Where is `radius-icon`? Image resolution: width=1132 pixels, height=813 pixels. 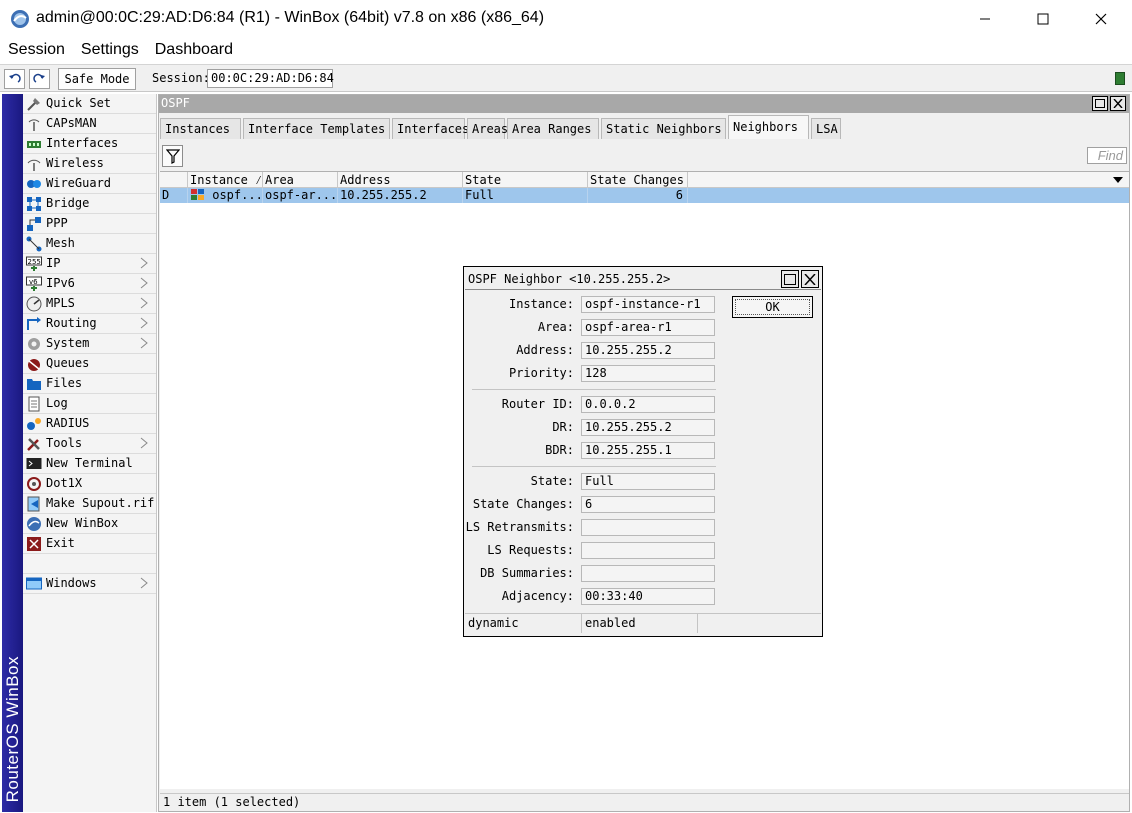
radius-icon is located at coordinates (34, 424).